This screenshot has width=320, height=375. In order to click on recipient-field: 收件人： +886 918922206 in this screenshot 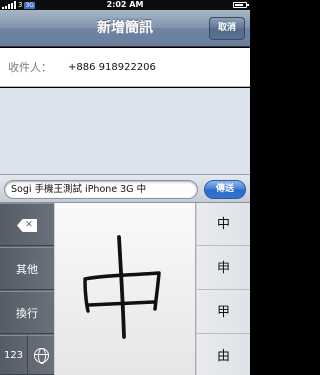, I will do `click(125, 67)`.